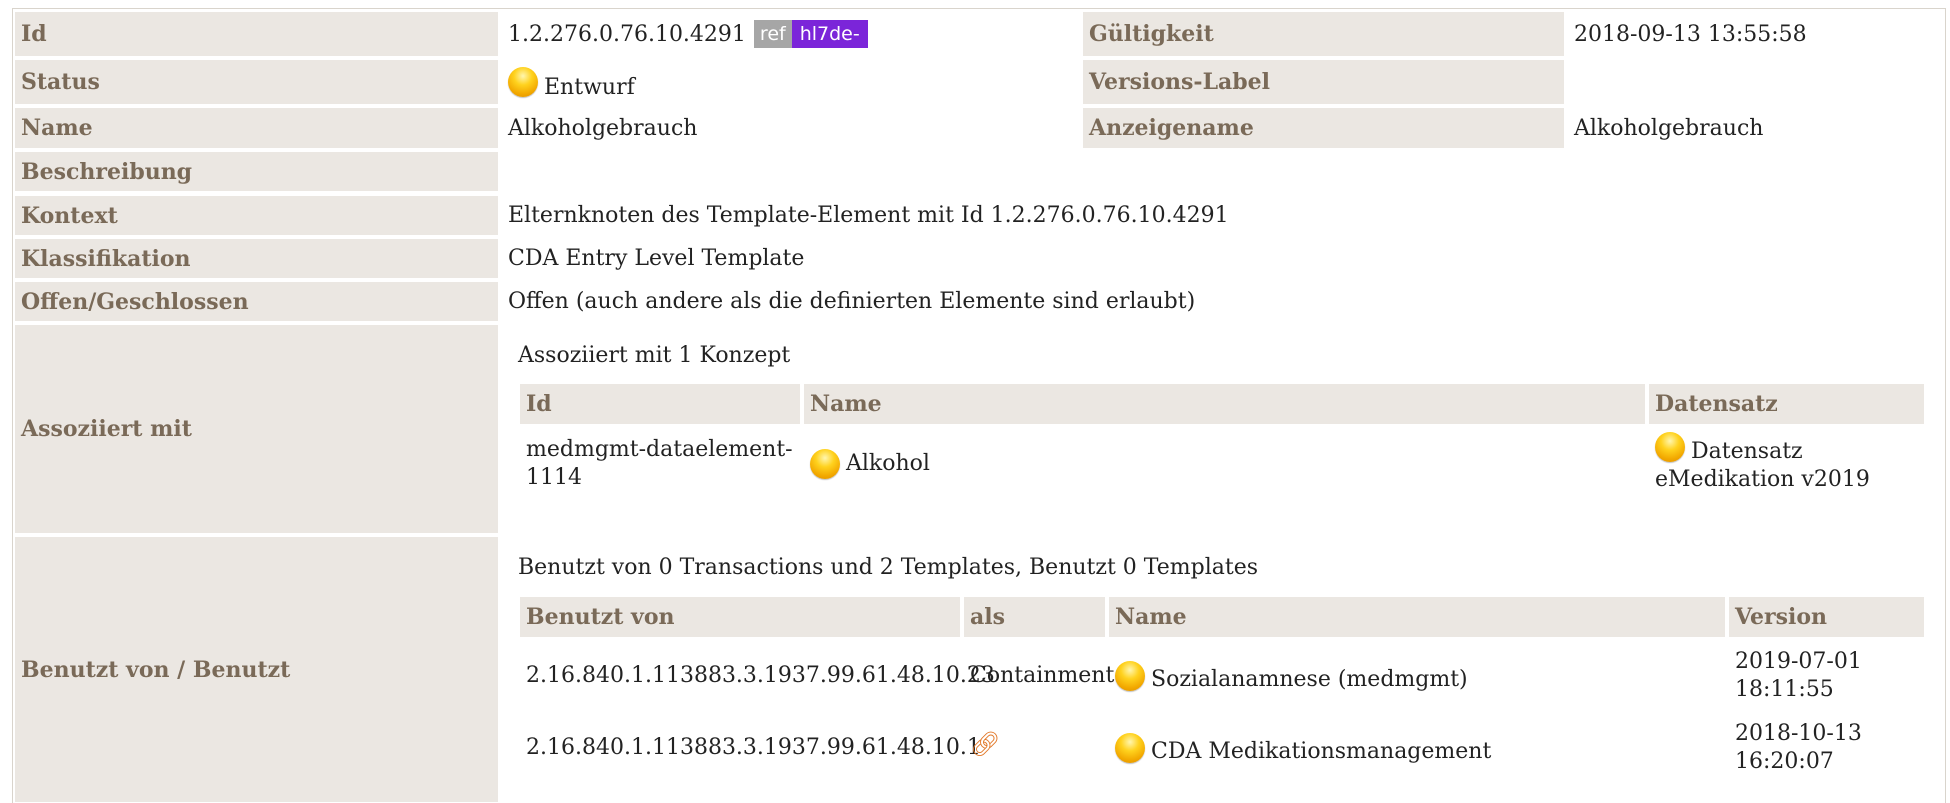 This screenshot has width=1950, height=803. Describe the element at coordinates (1034, 744) in the screenshot. I see `benutzt-als: 🔗︎` at that location.